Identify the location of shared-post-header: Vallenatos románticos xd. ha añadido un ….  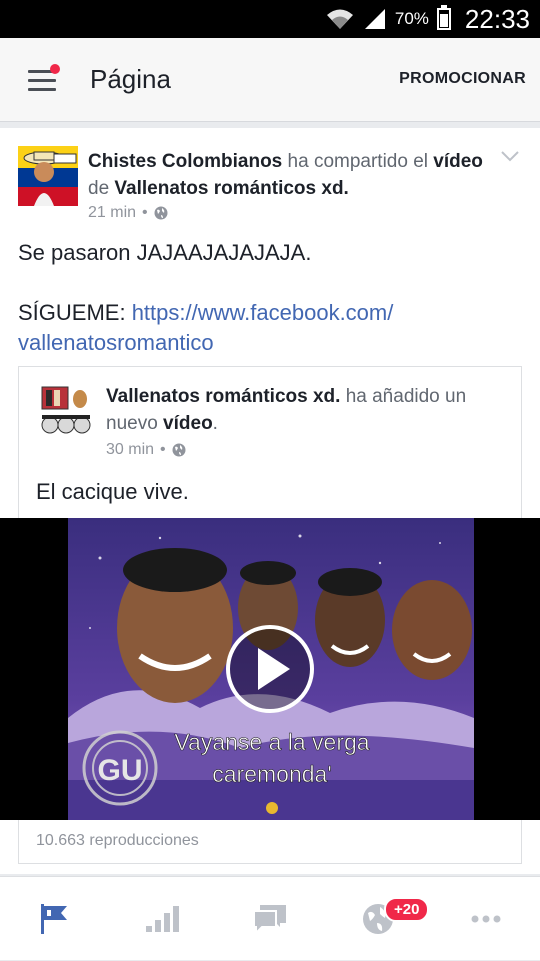
(306, 410).